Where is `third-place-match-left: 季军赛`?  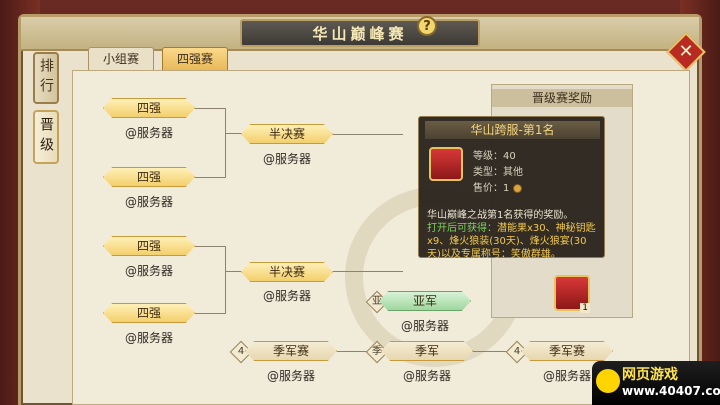 third-place-match-left: 季军赛 is located at coordinates (291, 351).